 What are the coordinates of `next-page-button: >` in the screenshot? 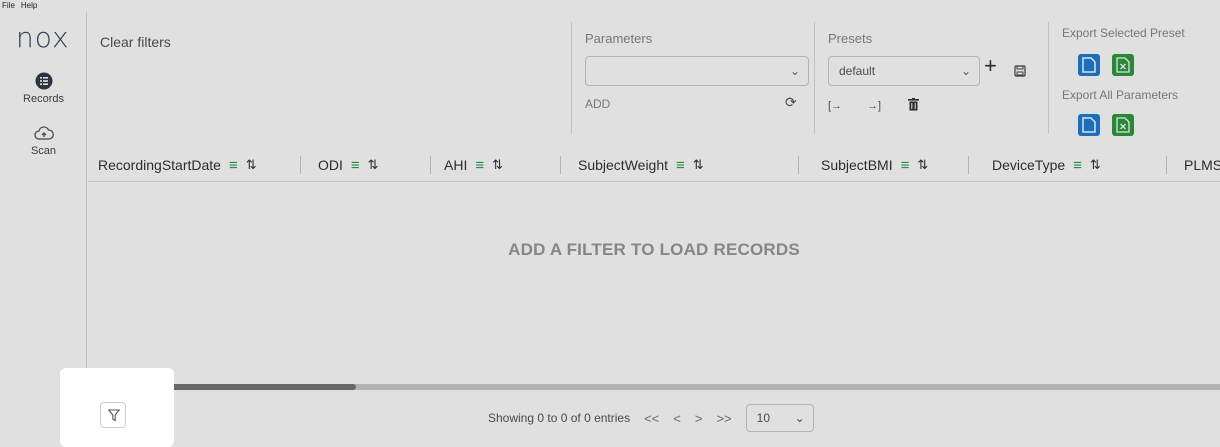 It's located at (699, 418).